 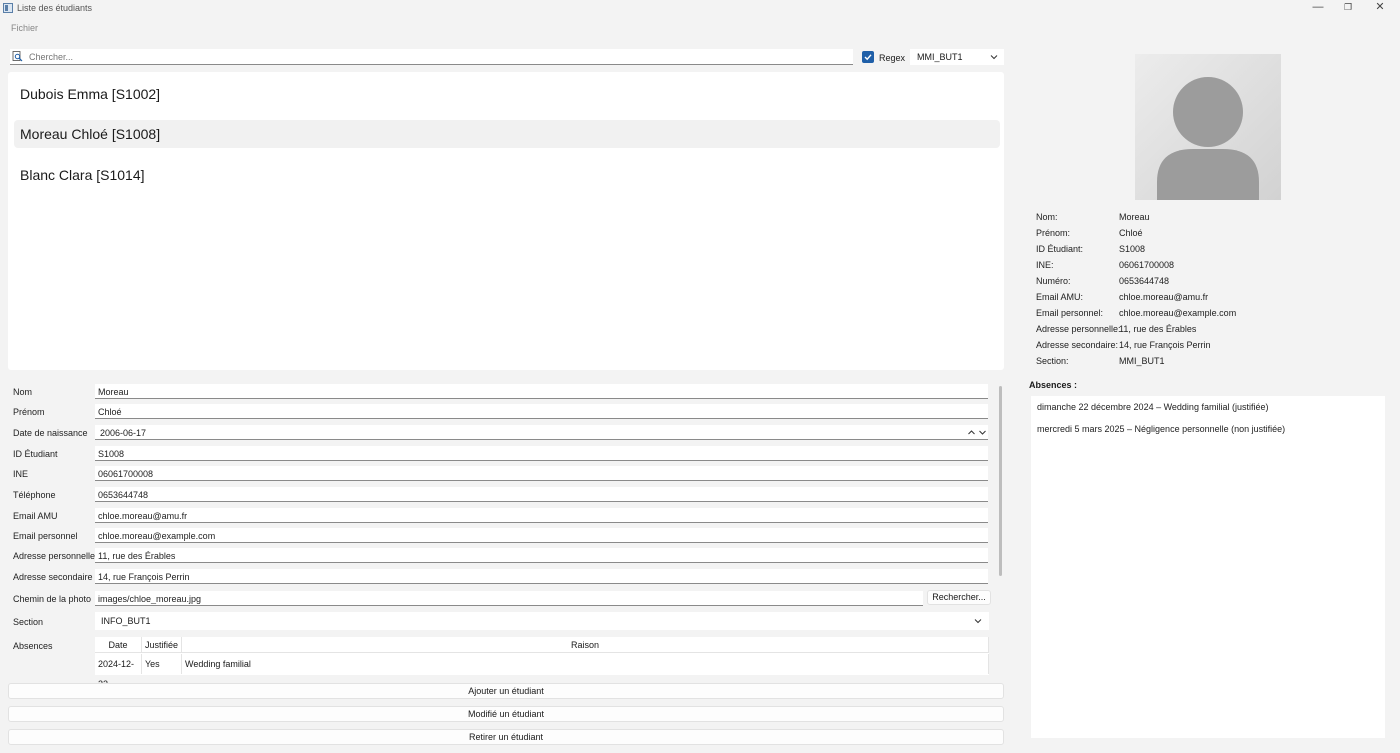 I want to click on id-etudiant-field-box, so click(x=541, y=453).